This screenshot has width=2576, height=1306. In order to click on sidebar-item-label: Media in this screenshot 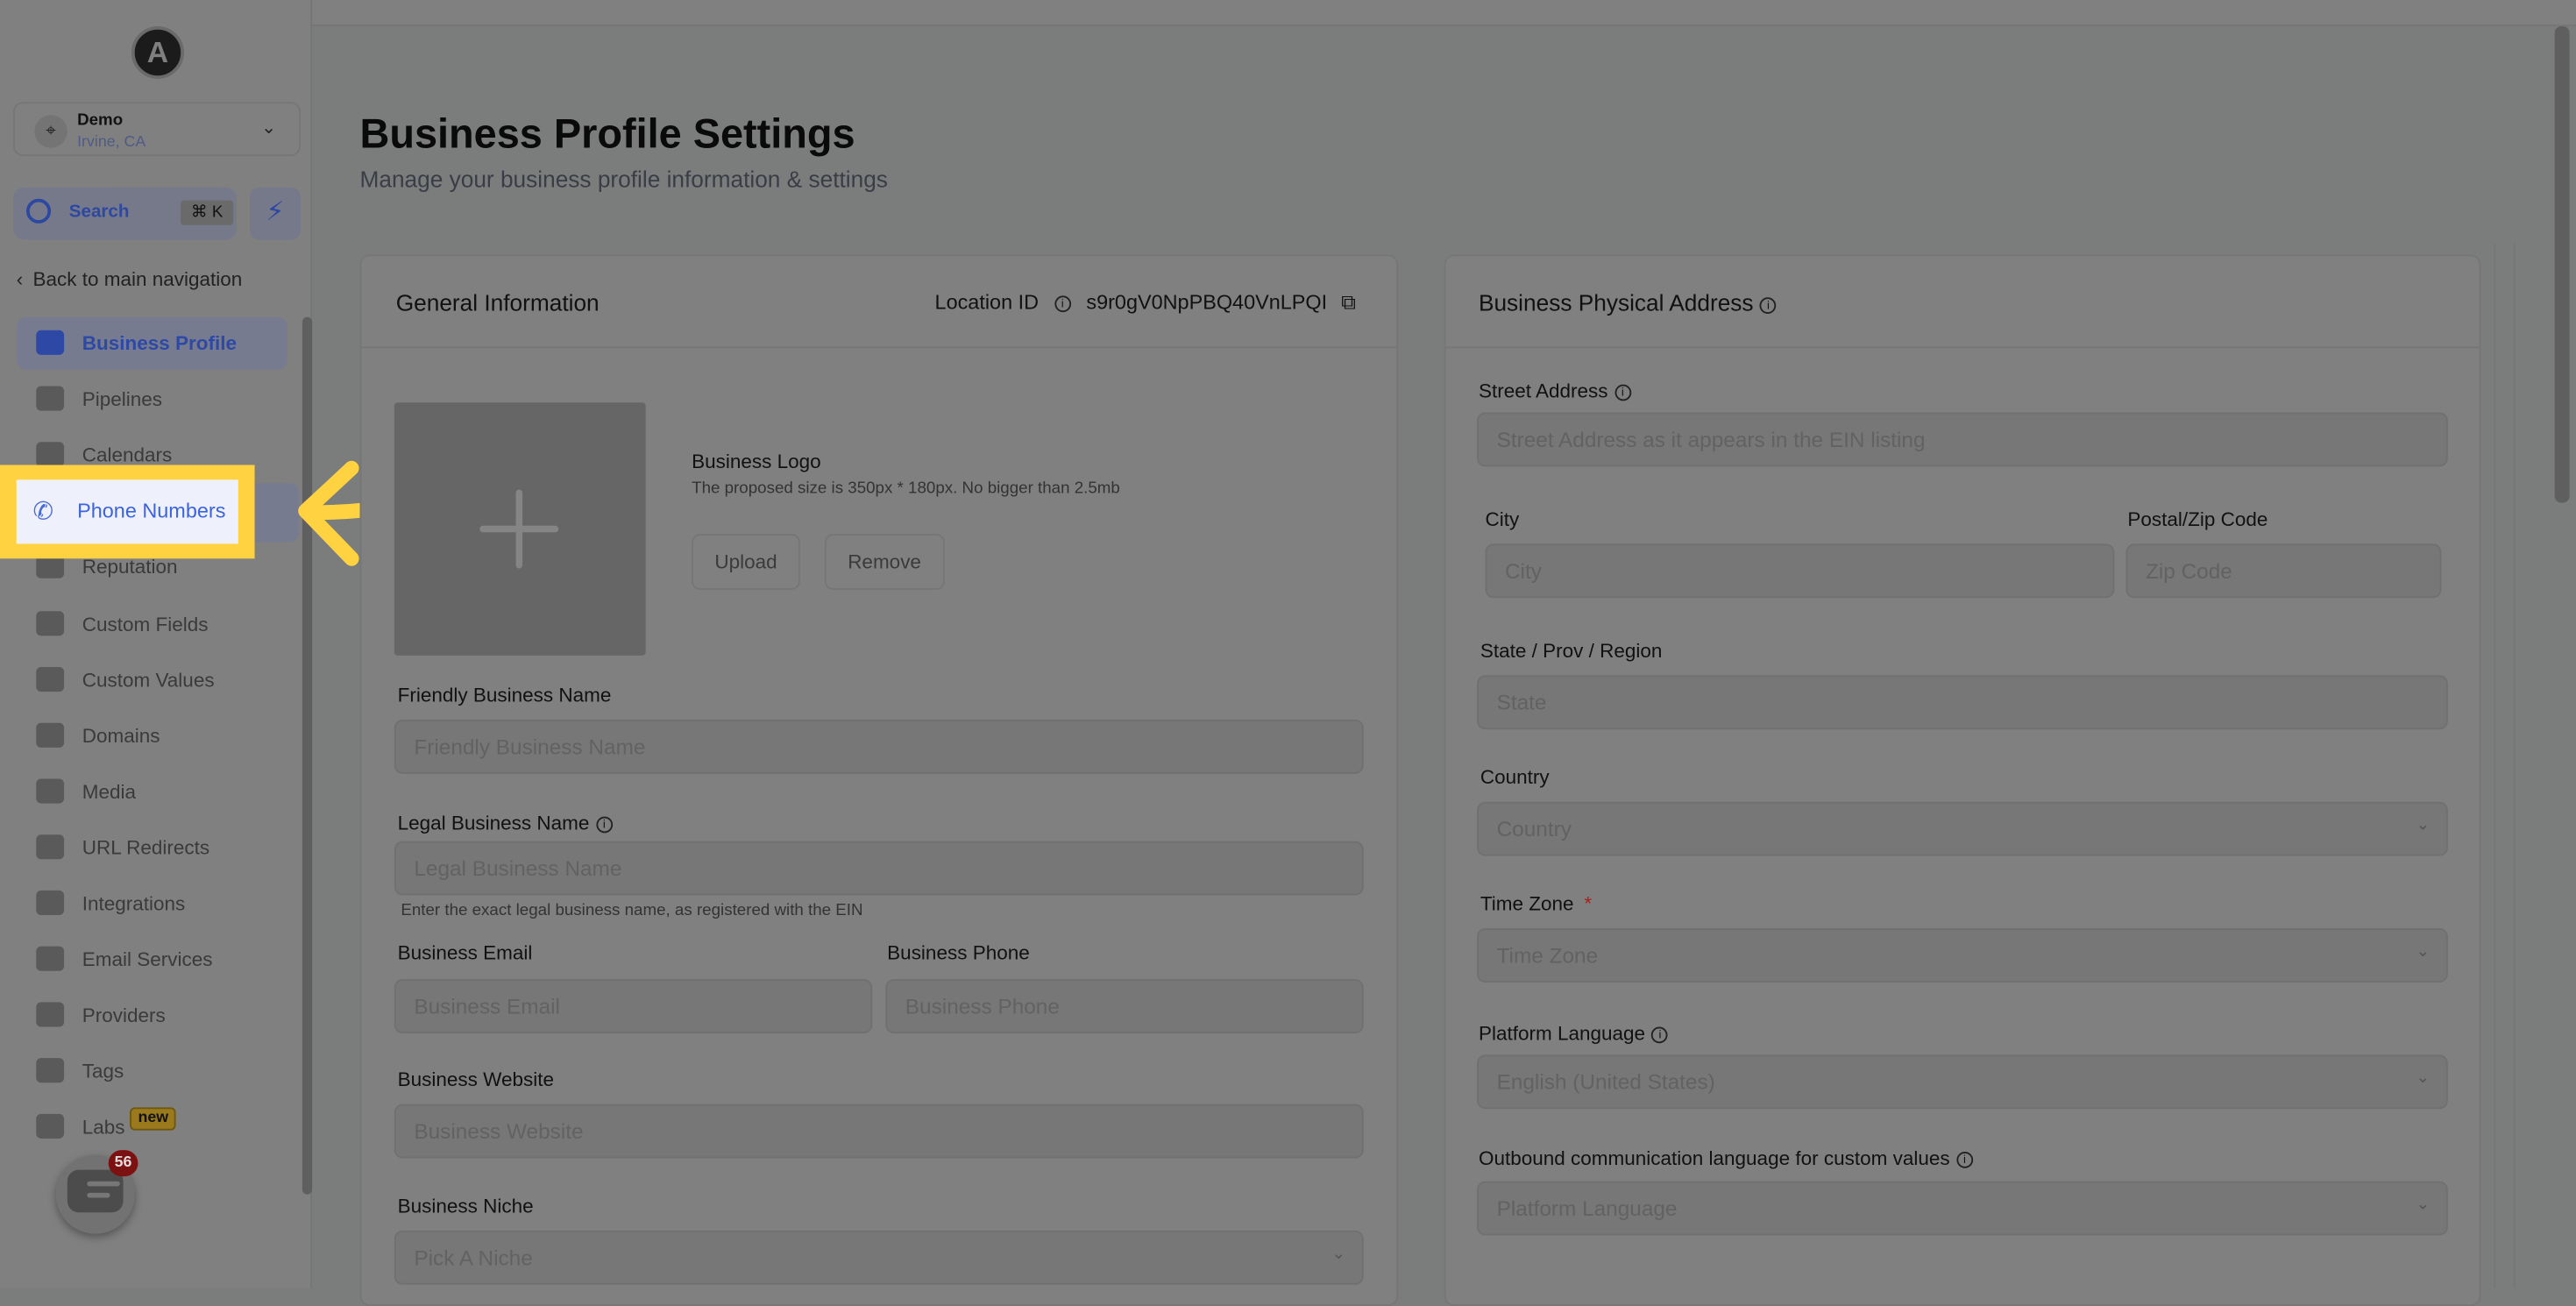, I will do `click(109, 791)`.